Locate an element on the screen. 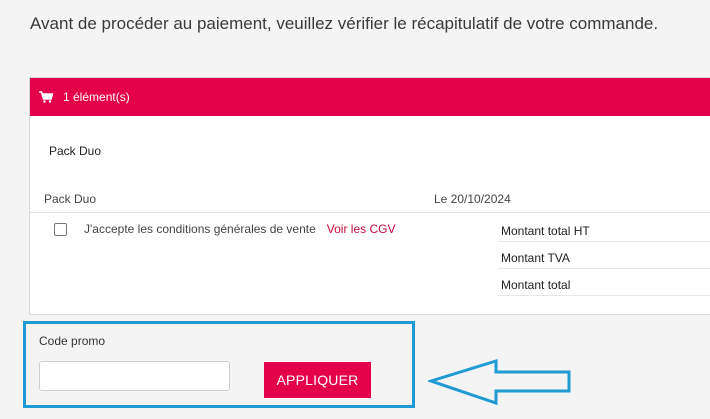  total-tva-label: Montant TVA is located at coordinates (604, 255).